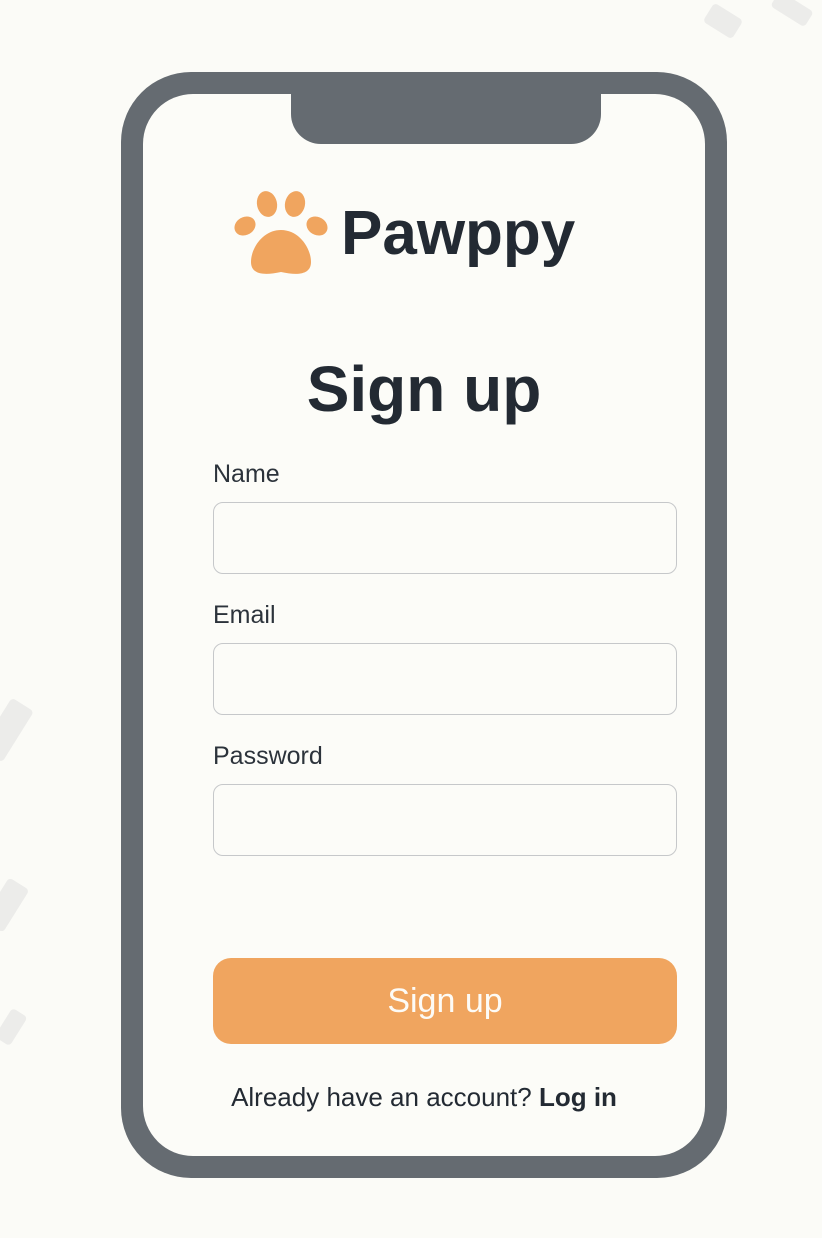 Image resolution: width=822 pixels, height=1238 pixels. Describe the element at coordinates (244, 615) in the screenshot. I see `email-label: Email` at that location.